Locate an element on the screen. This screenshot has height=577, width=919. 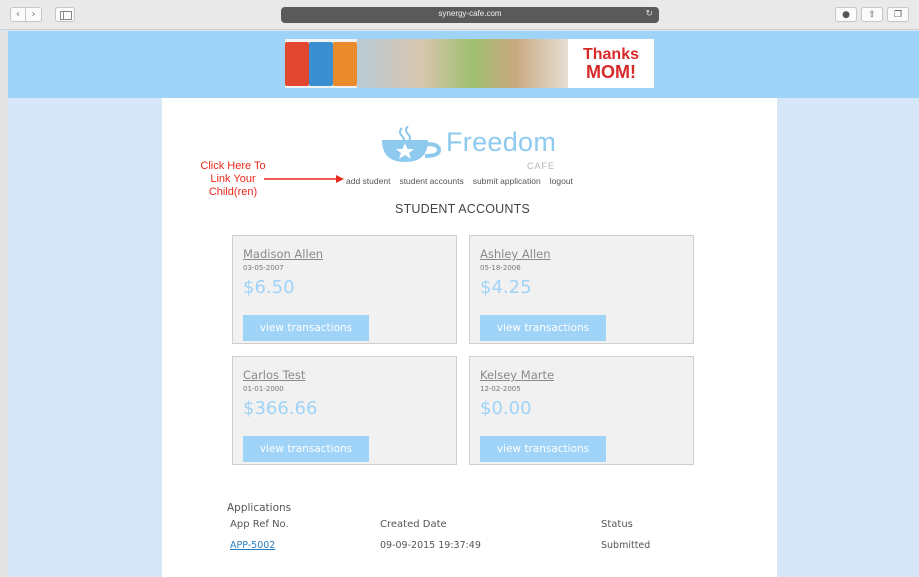
nav-submit-application: submit application is located at coordinates (507, 181).